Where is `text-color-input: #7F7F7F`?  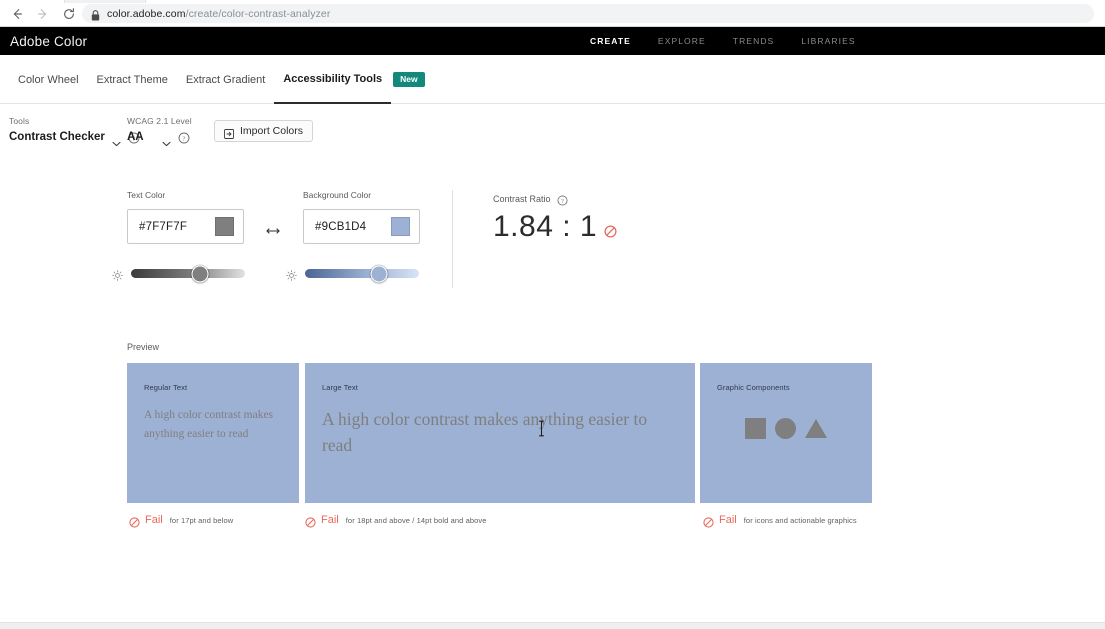 text-color-input: #7F7F7F is located at coordinates (185, 226).